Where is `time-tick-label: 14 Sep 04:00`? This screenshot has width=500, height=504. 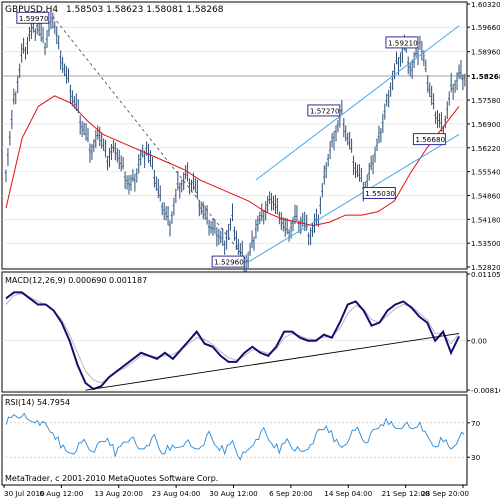 time-tick-label: 14 Sep 04:00 is located at coordinates (348, 493).